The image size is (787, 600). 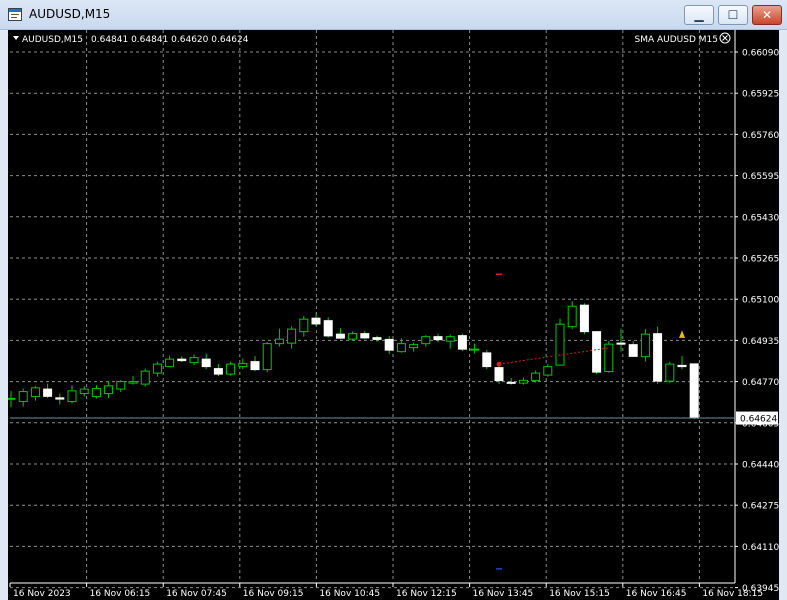 I want to click on price-axis-label: 0.65595, so click(x=760, y=177).